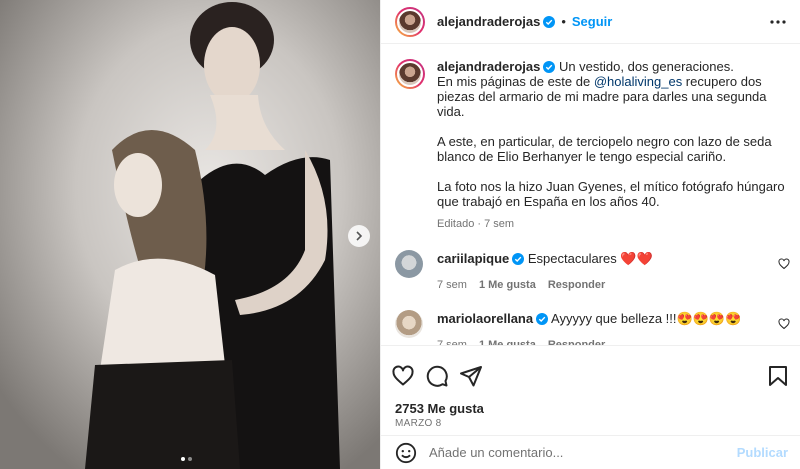  Describe the element at coordinates (476, 224) in the screenshot. I see `caption-meta: Editado · 7 sem` at that location.